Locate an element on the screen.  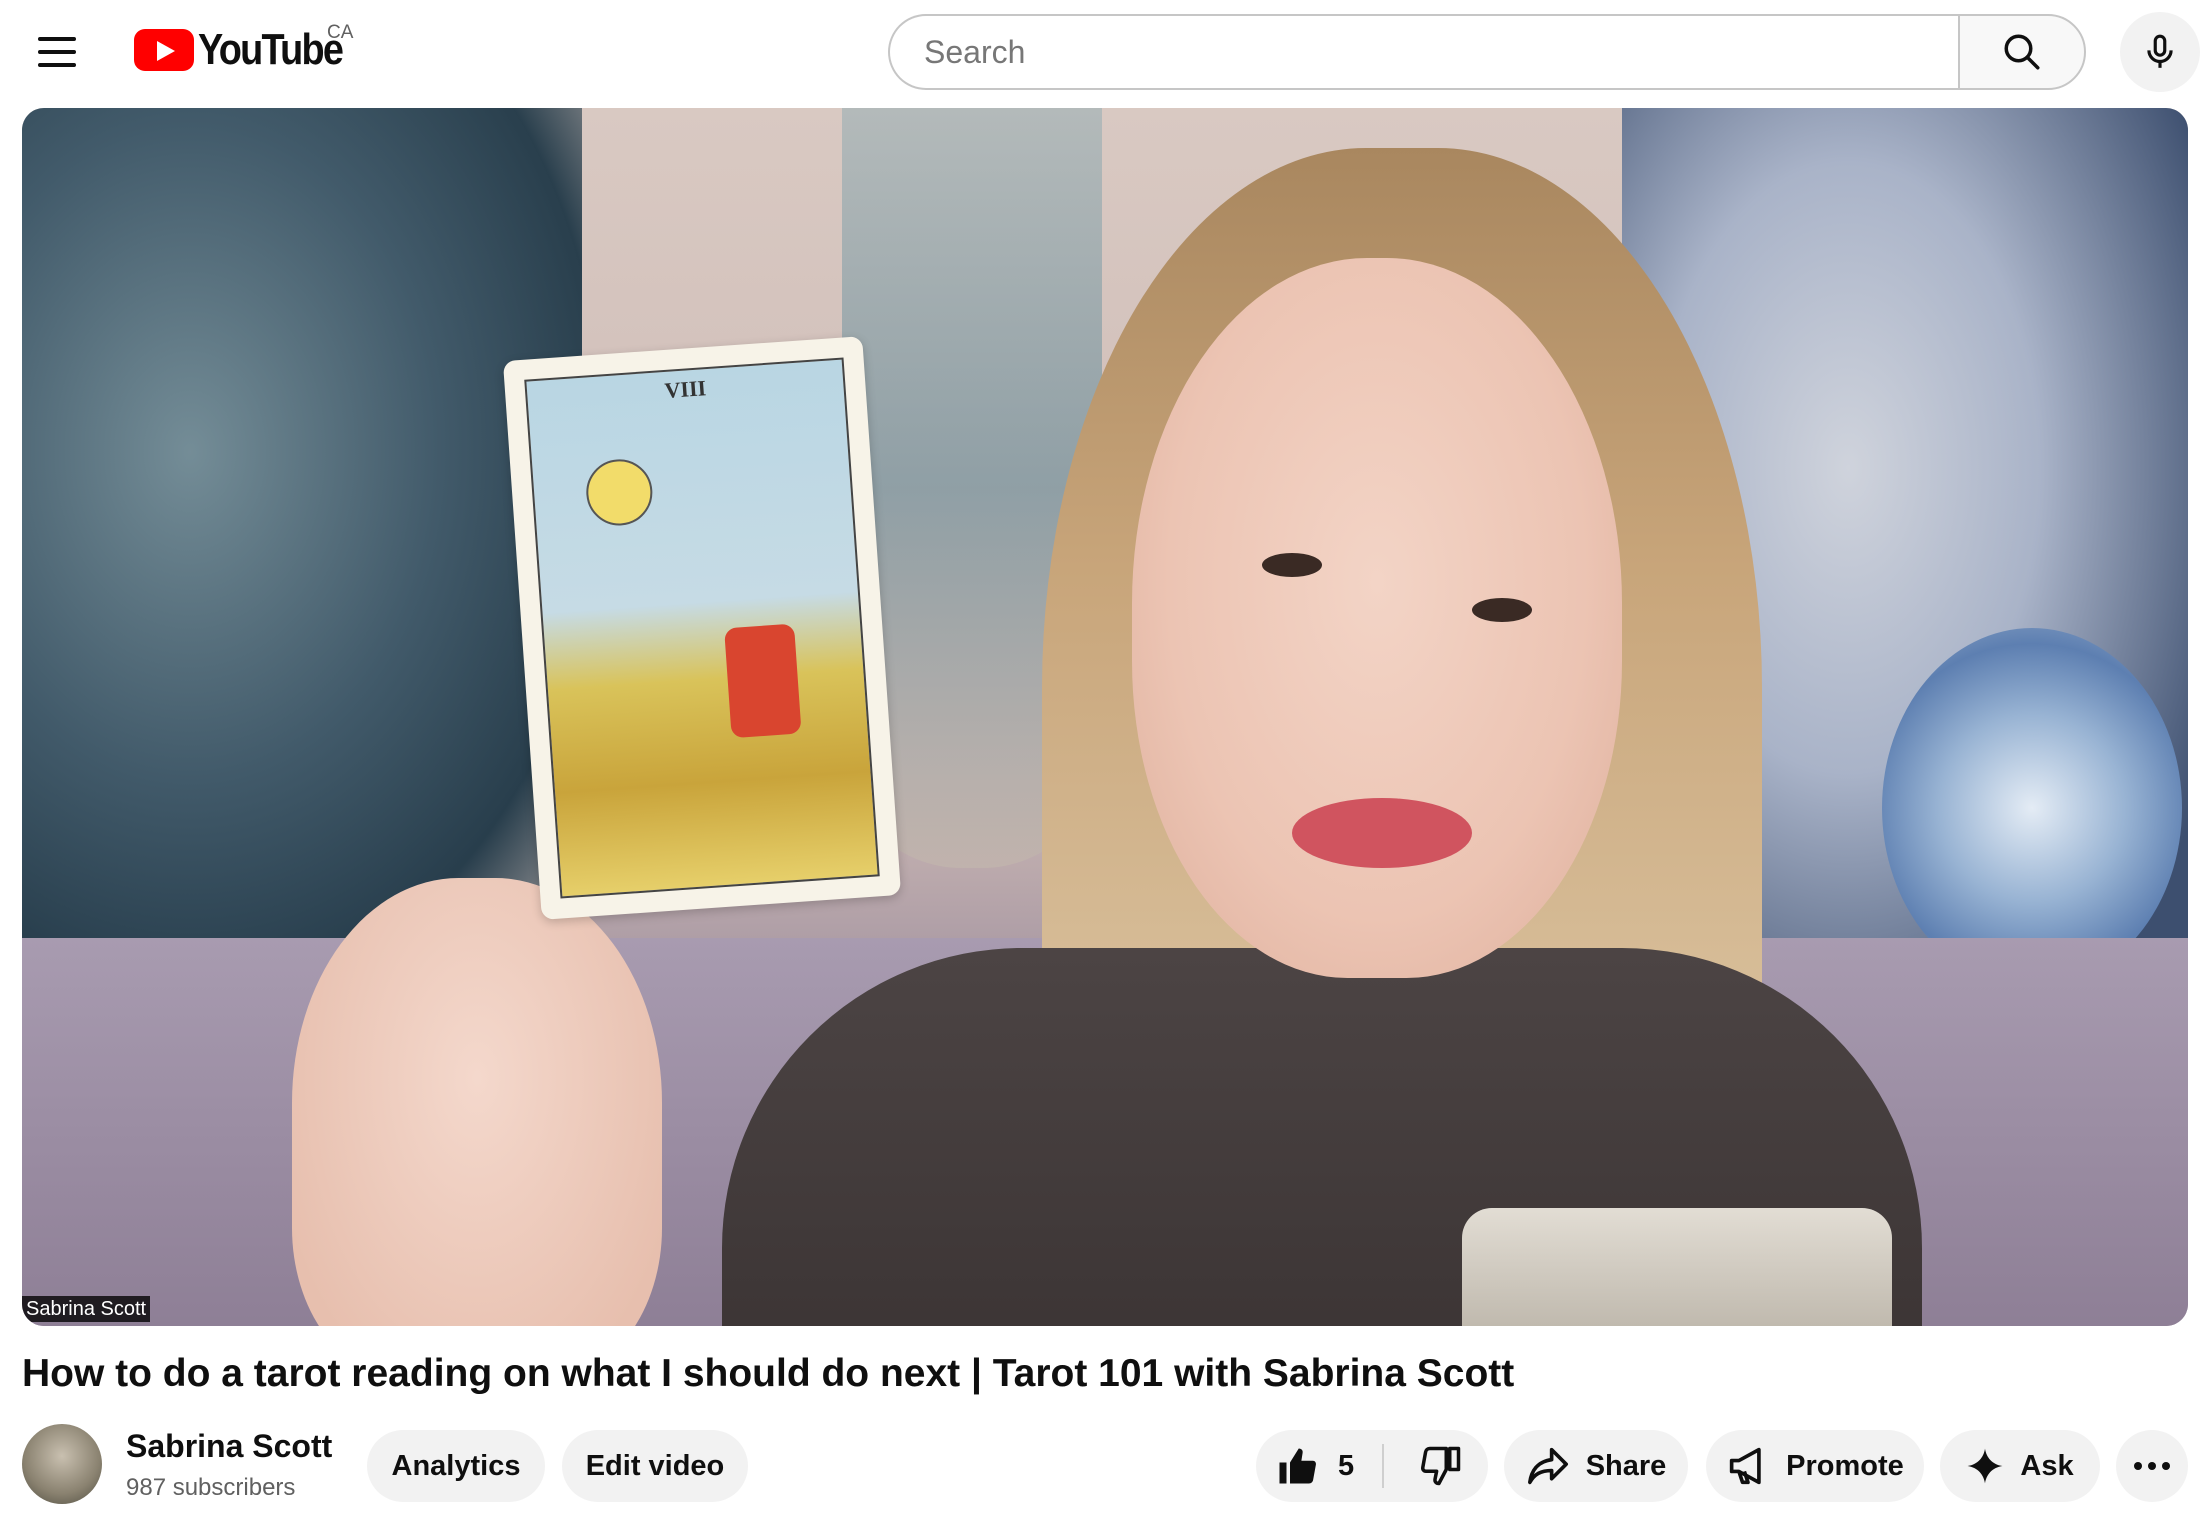
more-actions-button is located at coordinates (2152, 1466).